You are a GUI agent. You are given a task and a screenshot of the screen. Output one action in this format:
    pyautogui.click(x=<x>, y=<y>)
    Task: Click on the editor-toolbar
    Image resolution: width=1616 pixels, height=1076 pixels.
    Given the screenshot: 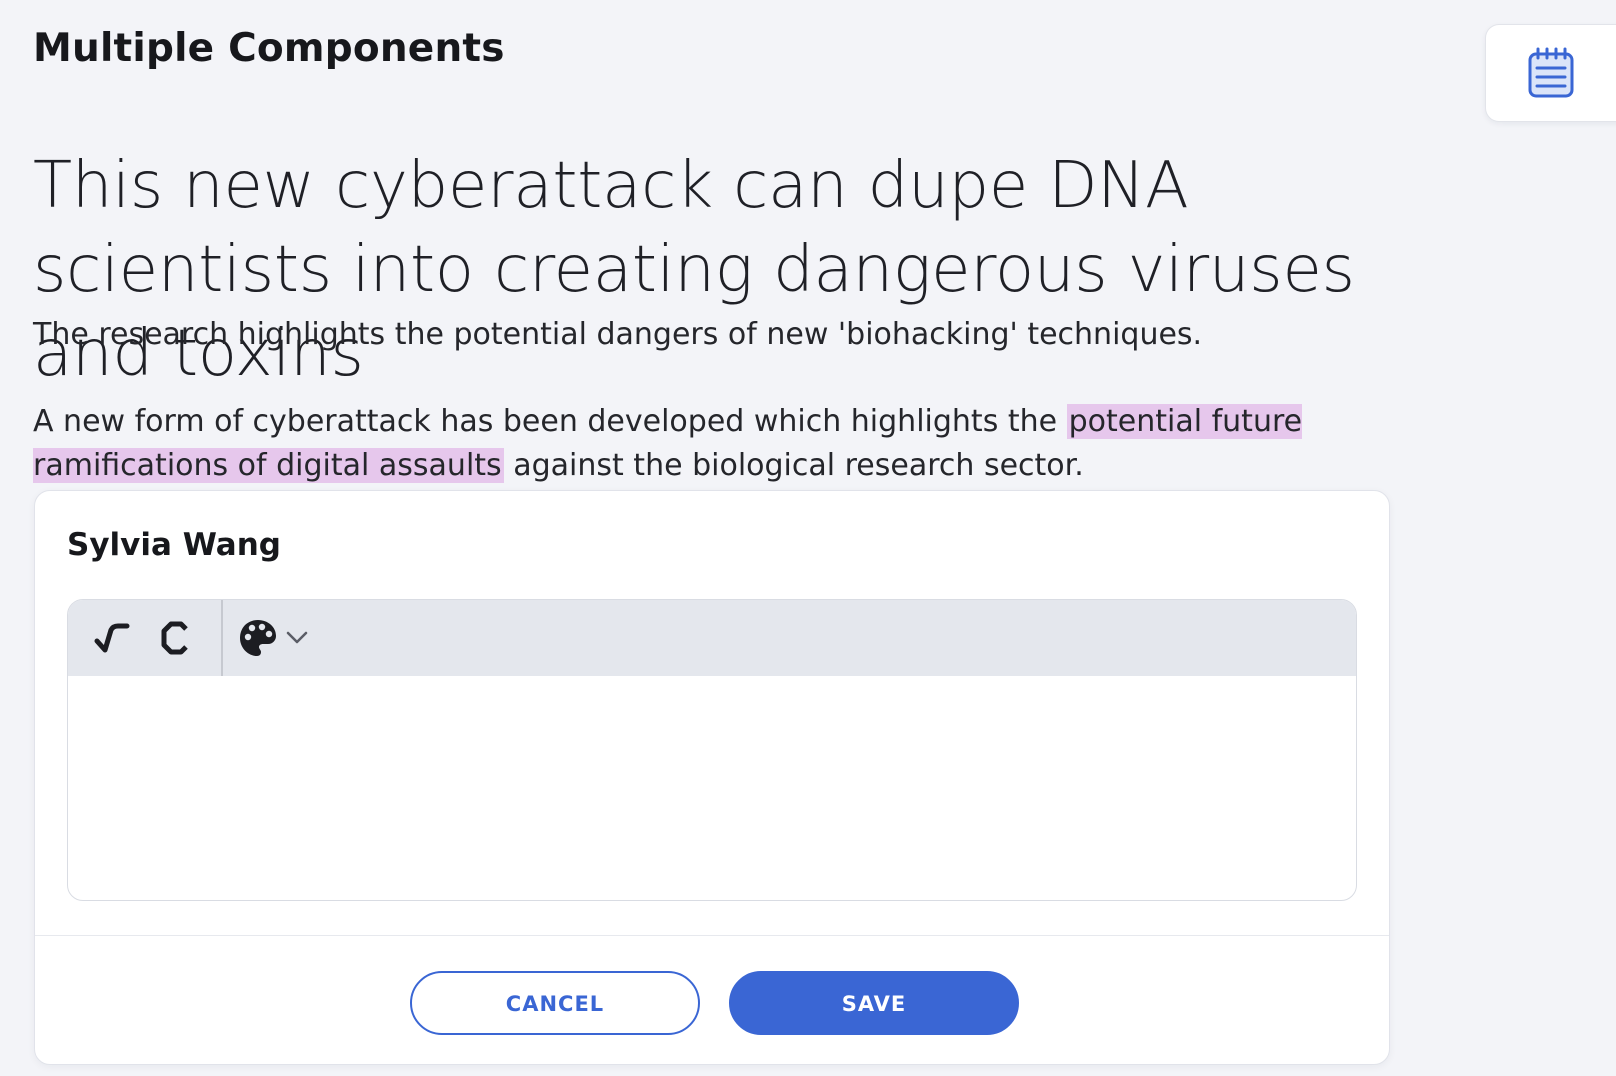 What is the action you would take?
    pyautogui.click(x=712, y=638)
    